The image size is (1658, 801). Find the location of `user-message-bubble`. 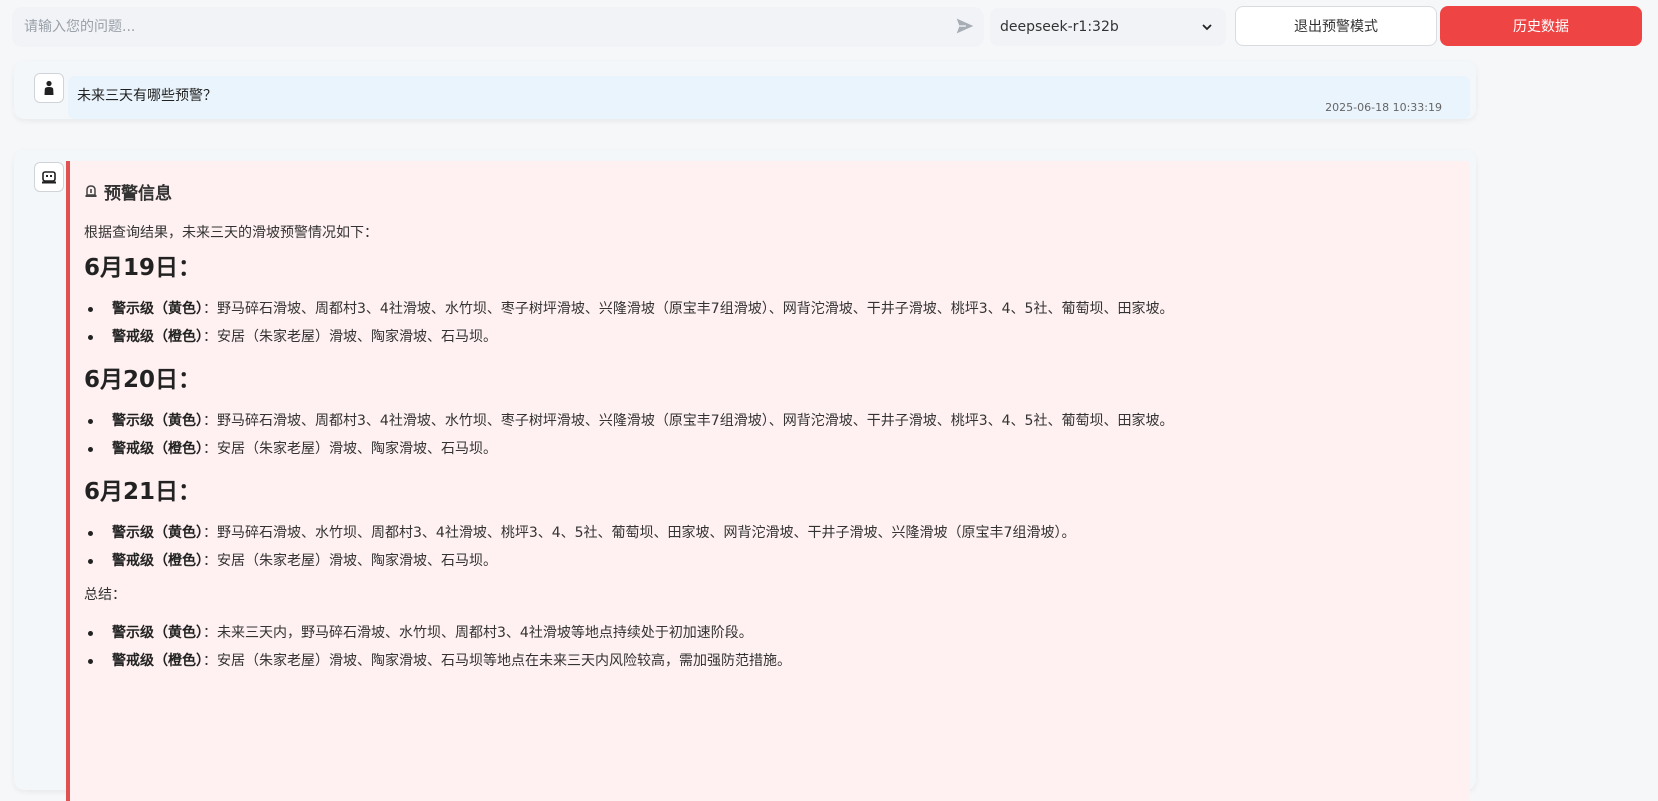

user-message-bubble is located at coordinates (769, 97).